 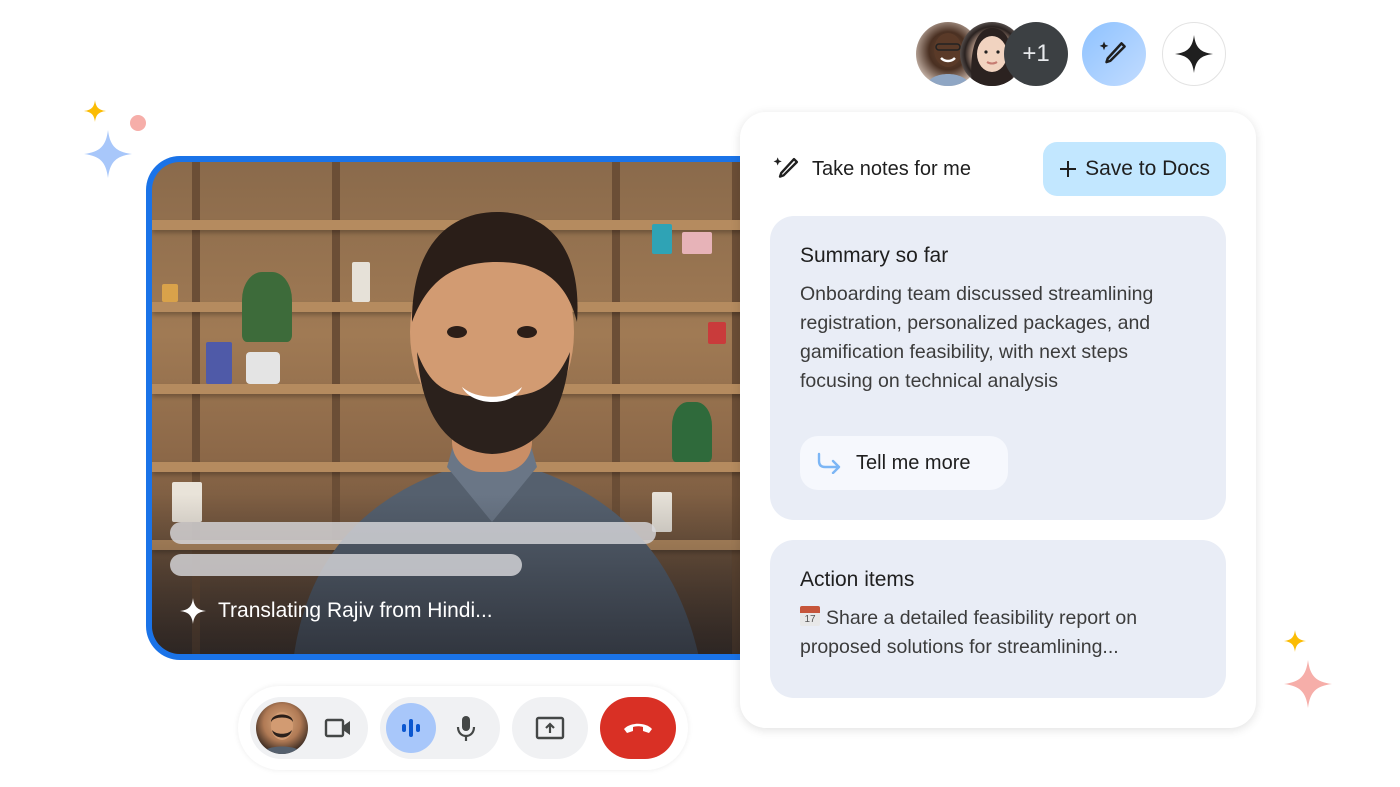 What do you see at coordinates (913, 462) in the screenshot?
I see `tell-me-more-label: Tell me more` at bounding box center [913, 462].